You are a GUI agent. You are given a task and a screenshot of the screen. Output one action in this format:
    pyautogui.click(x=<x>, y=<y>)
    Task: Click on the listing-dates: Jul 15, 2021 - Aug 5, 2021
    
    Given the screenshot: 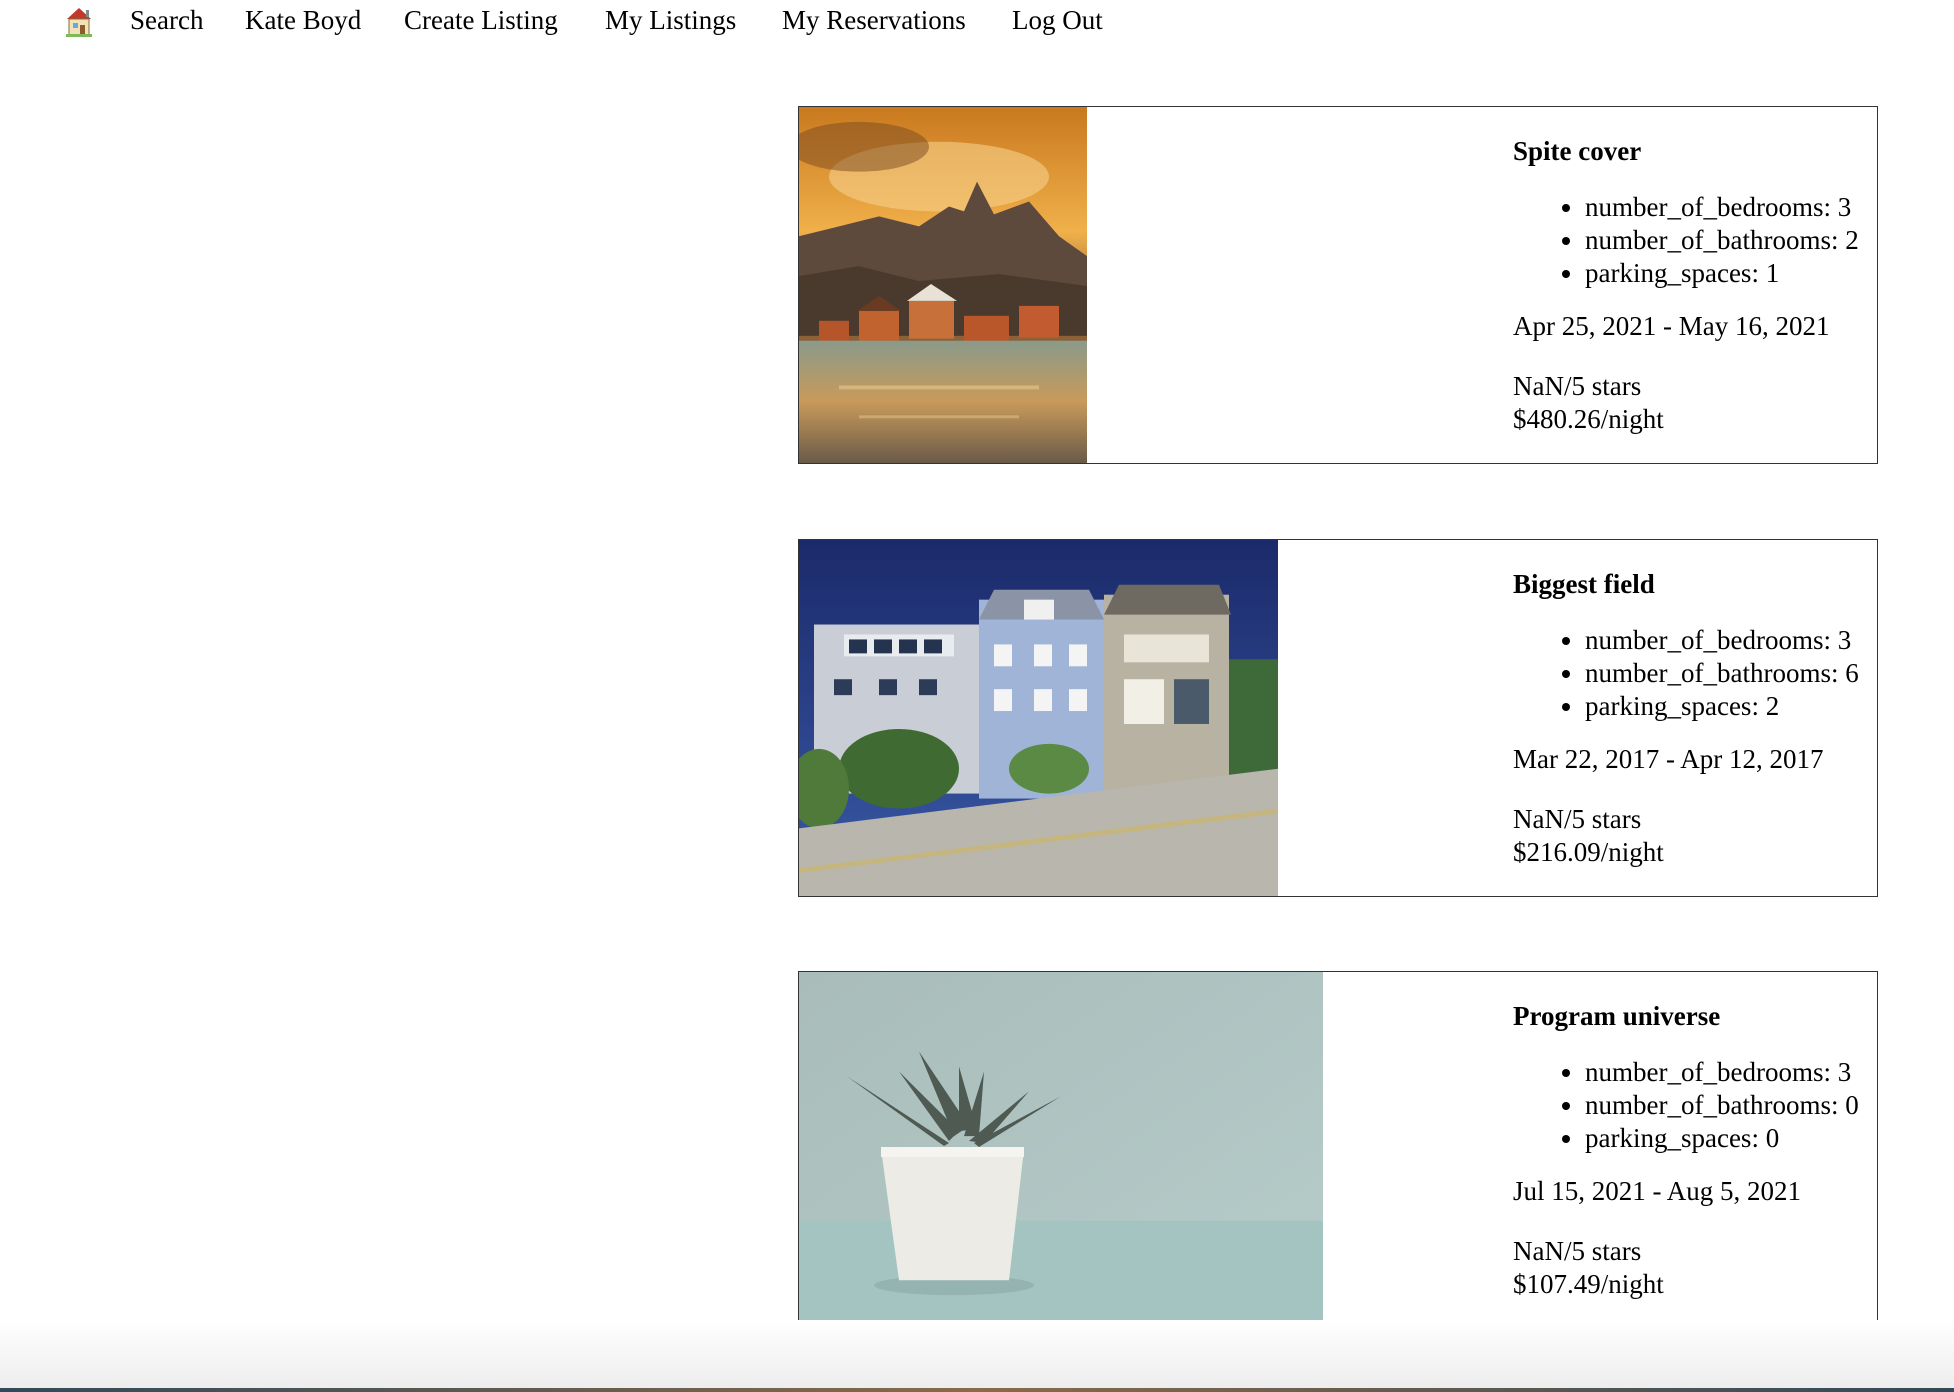 What is the action you would take?
    pyautogui.click(x=1657, y=1191)
    